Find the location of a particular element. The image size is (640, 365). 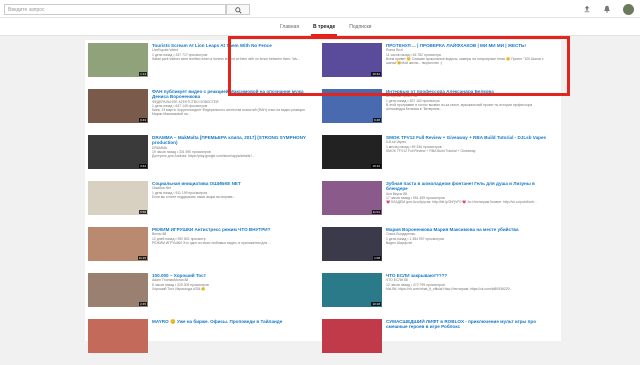

video-thumbnail: 3:42 is located at coordinates (118, 152).